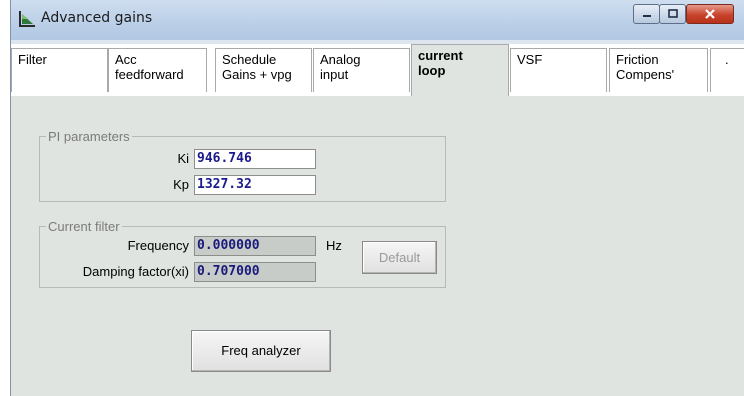 The height and width of the screenshot is (396, 744). I want to click on minimize-button, so click(646, 14).